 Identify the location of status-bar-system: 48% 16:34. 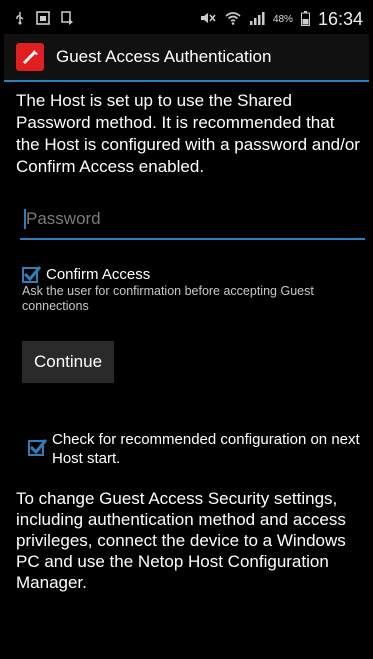
(281, 19).